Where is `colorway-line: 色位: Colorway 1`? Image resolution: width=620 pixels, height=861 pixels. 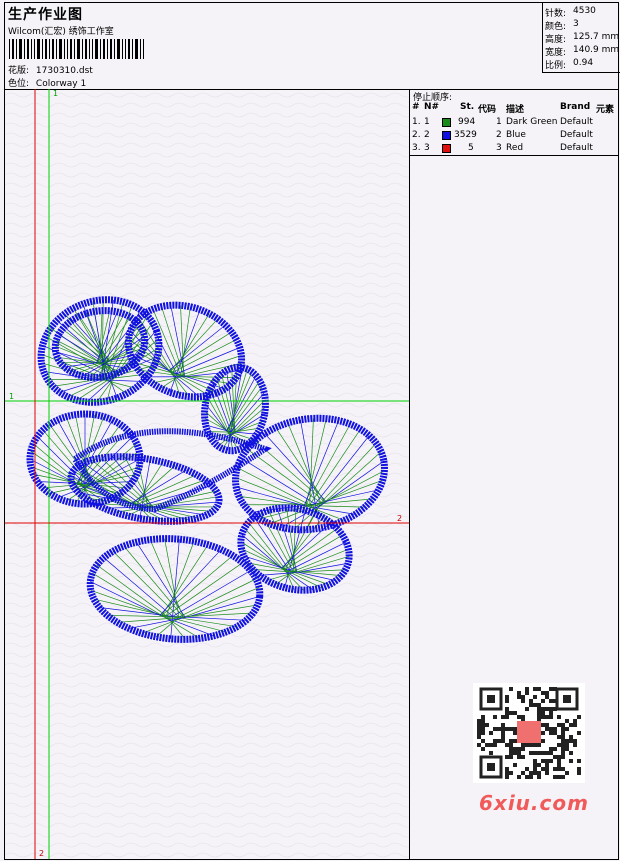
colorway-line: 色位: Colorway 1 is located at coordinates (47, 82).